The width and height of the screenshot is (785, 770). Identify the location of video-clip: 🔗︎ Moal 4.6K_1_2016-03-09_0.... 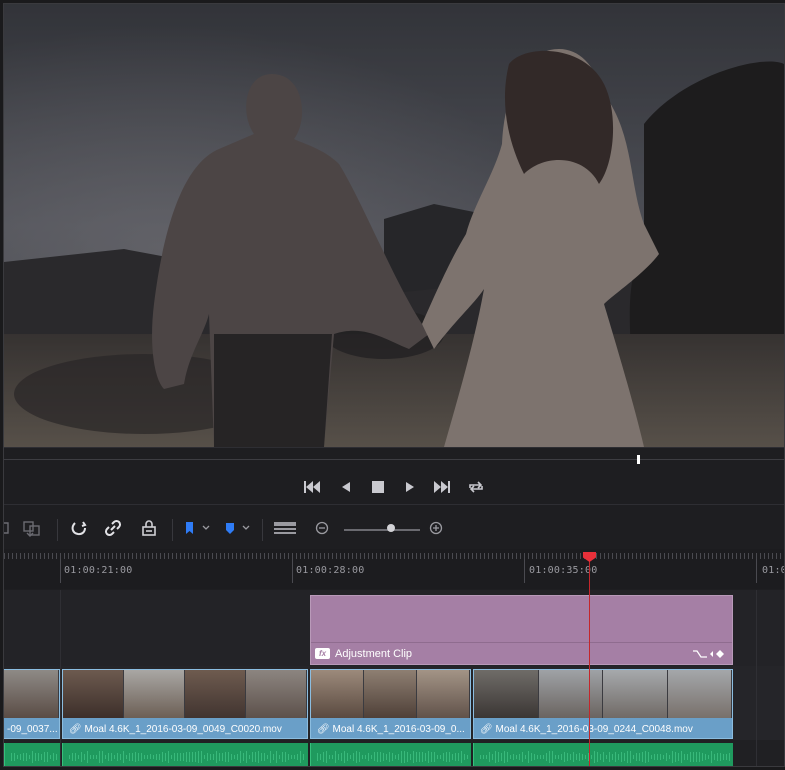
(390, 704).